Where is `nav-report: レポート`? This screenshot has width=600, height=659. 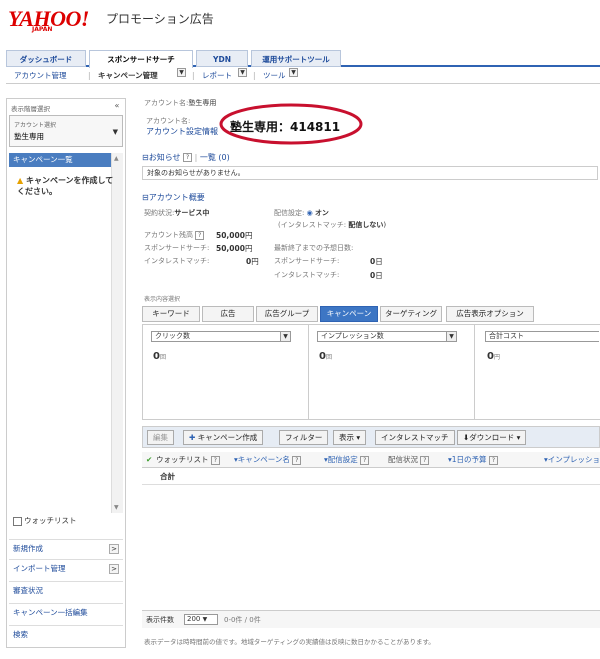 nav-report: レポート is located at coordinates (217, 76).